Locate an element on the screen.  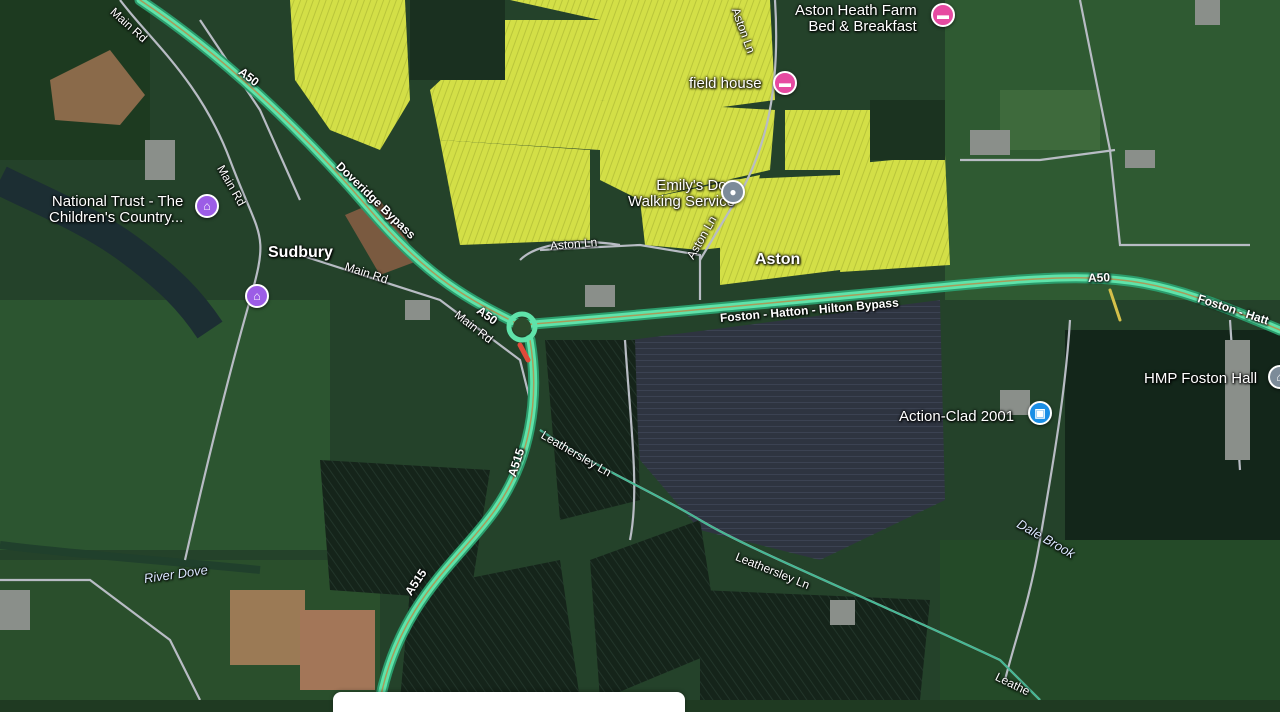
poi-label-aston-heath-farm: Aston Heath Farm Bed & Breakfast is located at coordinates (856, 19).